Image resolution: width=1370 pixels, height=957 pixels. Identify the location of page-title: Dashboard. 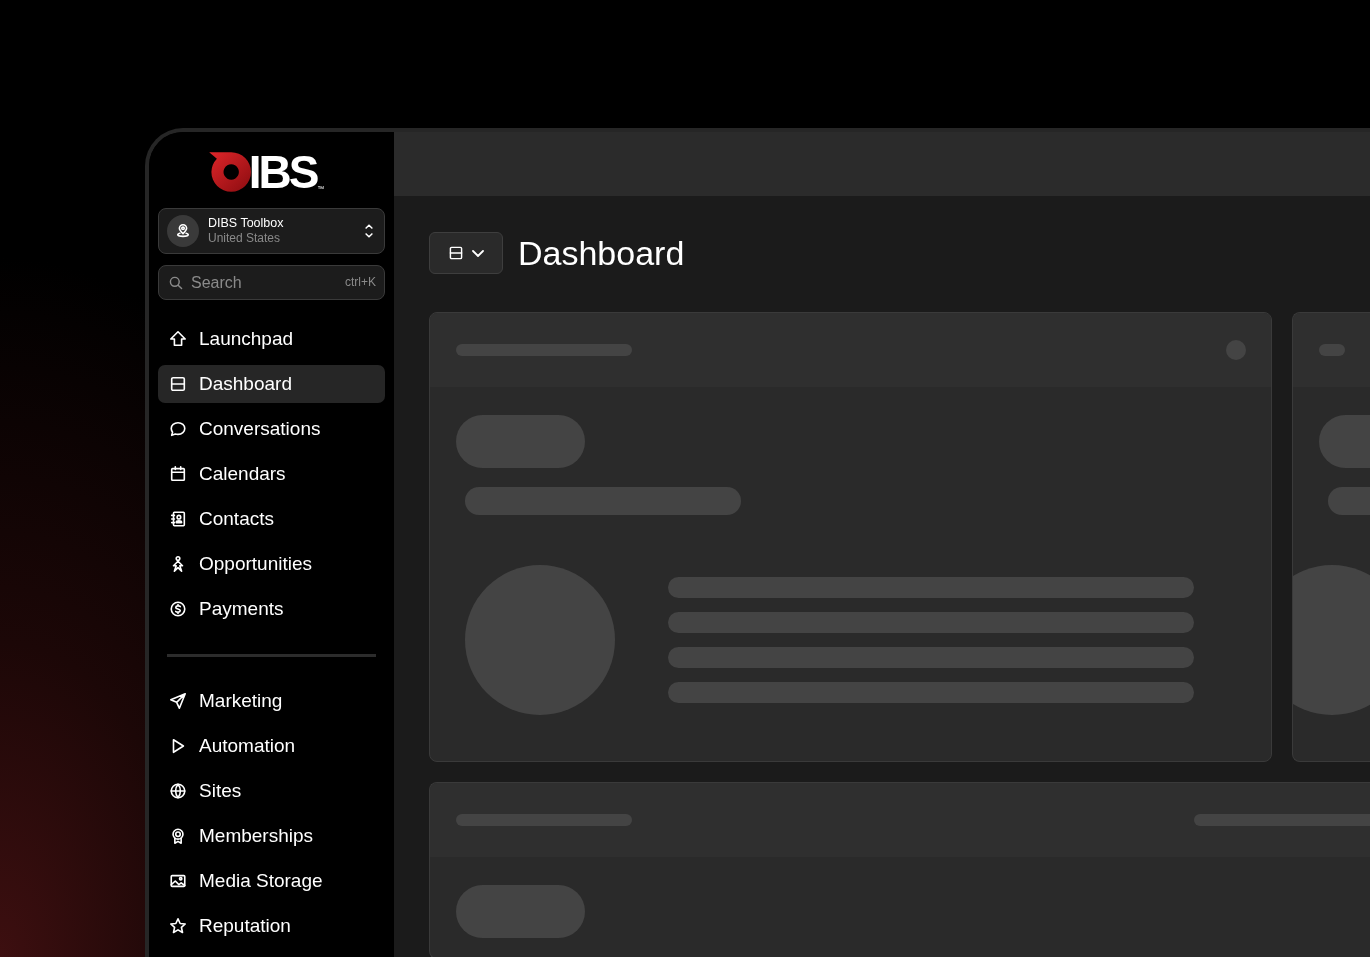
(601, 253).